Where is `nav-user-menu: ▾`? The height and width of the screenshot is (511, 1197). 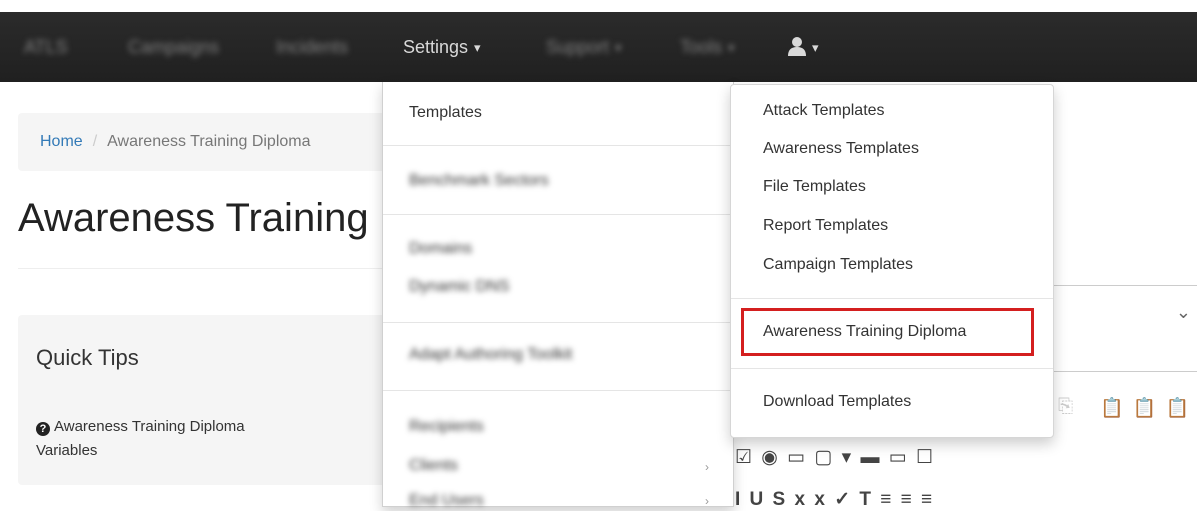
nav-user-menu: ▾ is located at coordinates (803, 47).